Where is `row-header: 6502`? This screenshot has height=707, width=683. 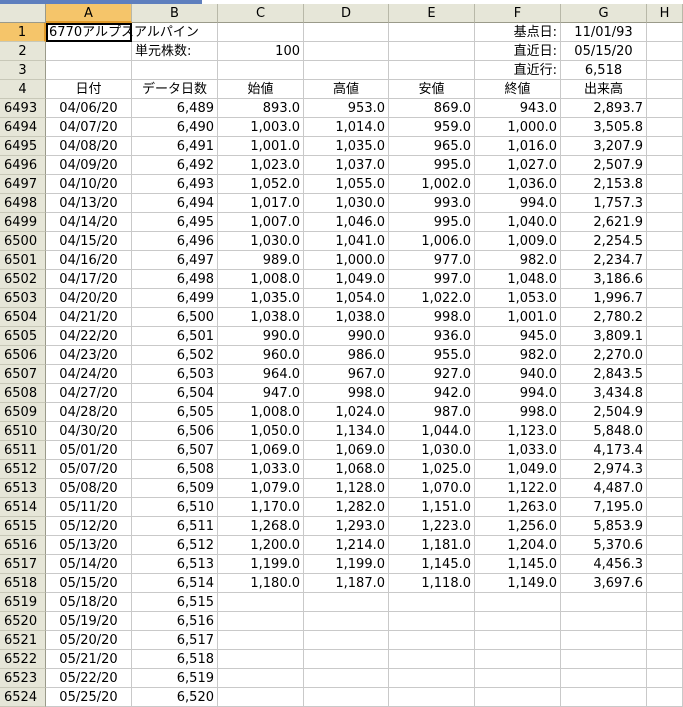 row-header: 6502 is located at coordinates (23, 279).